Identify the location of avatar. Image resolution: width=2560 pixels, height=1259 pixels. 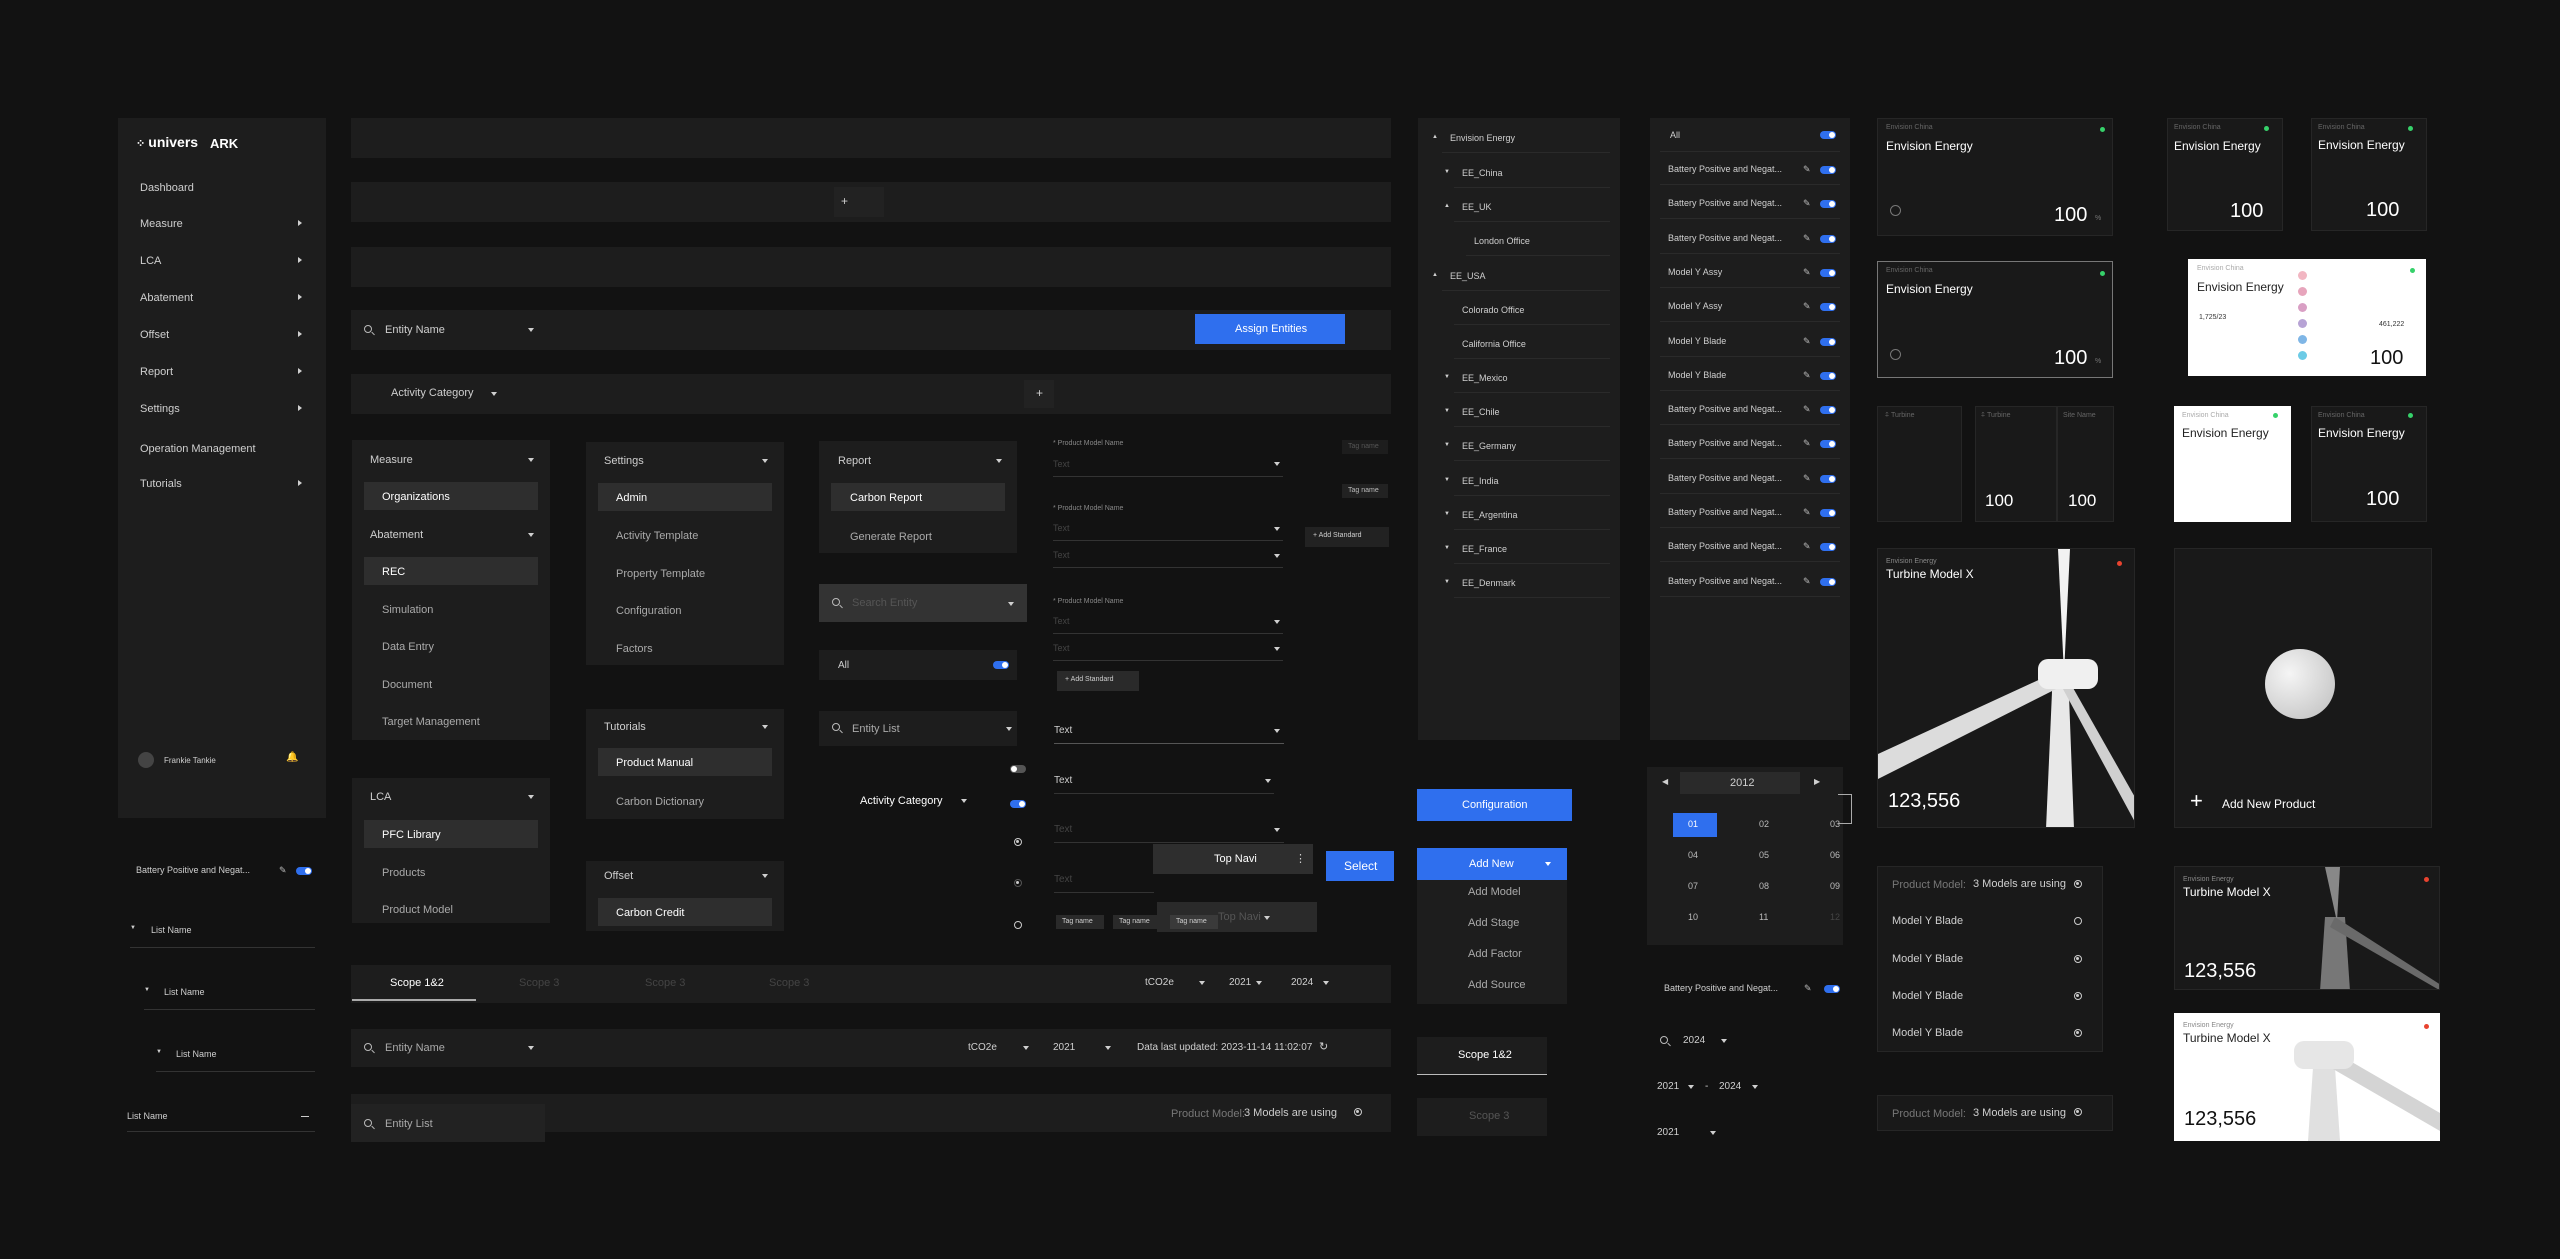
(146, 760).